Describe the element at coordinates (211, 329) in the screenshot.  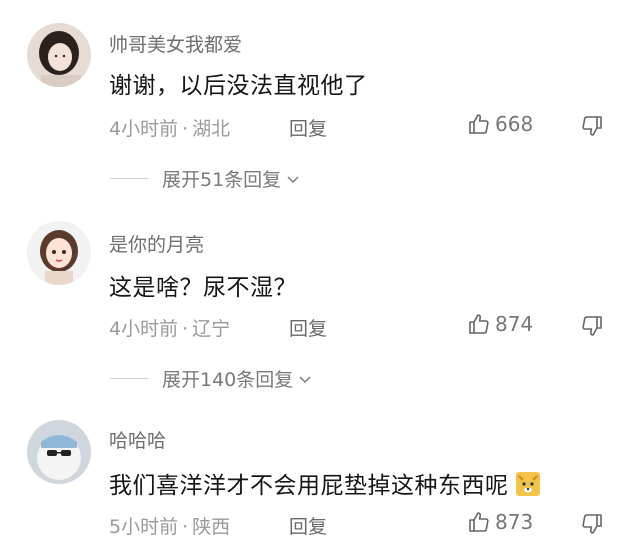
I see `location: 辽宁` at that location.